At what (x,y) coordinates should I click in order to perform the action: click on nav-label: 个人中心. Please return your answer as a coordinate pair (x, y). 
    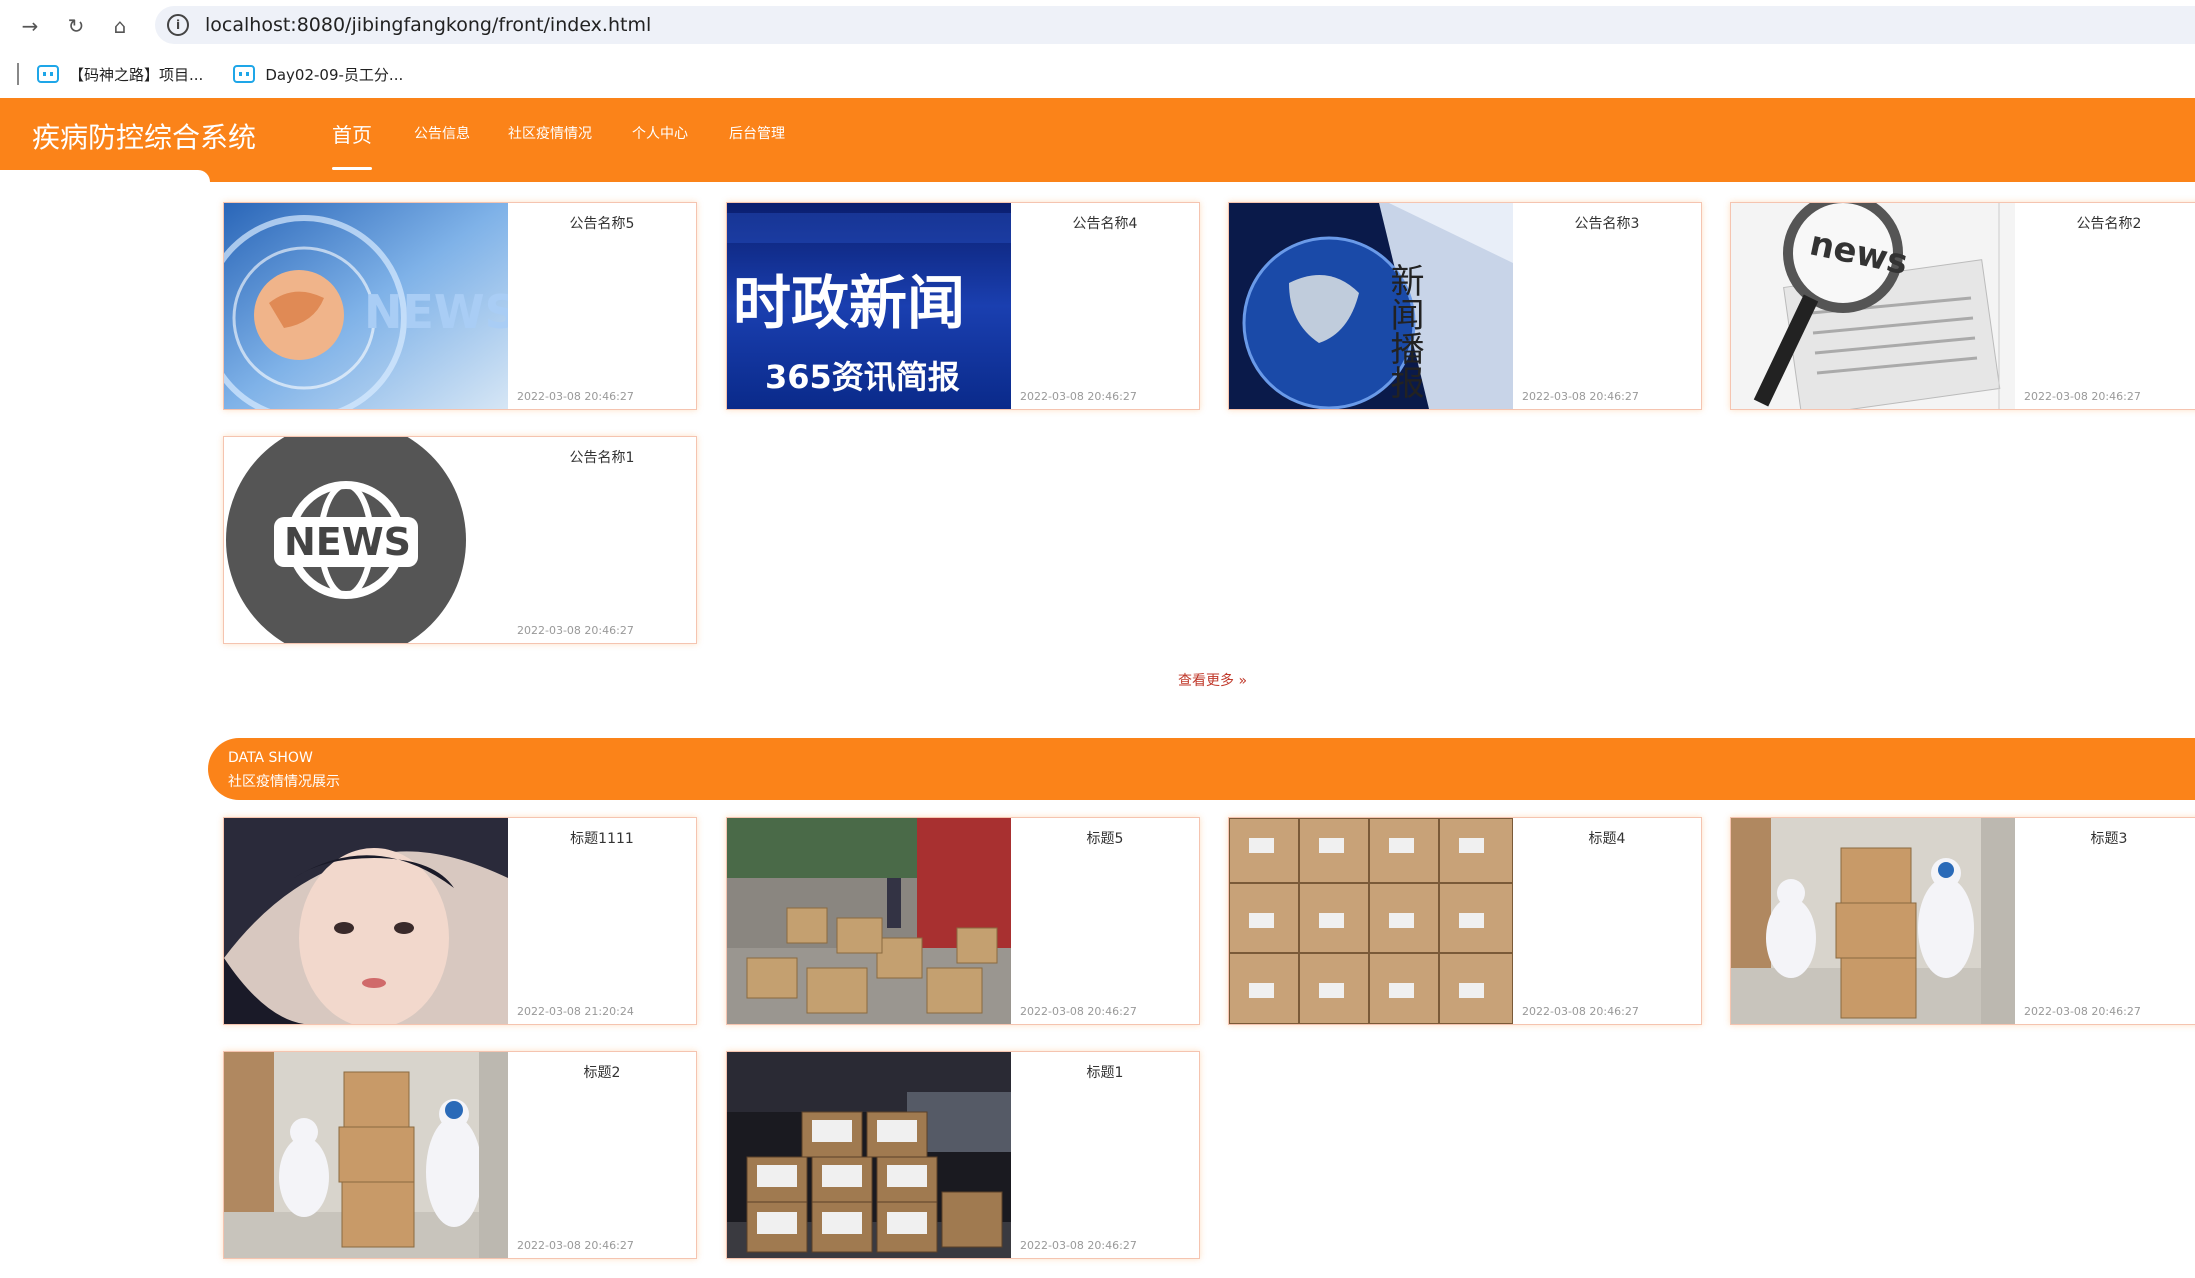
    Looking at the image, I should click on (660, 134).